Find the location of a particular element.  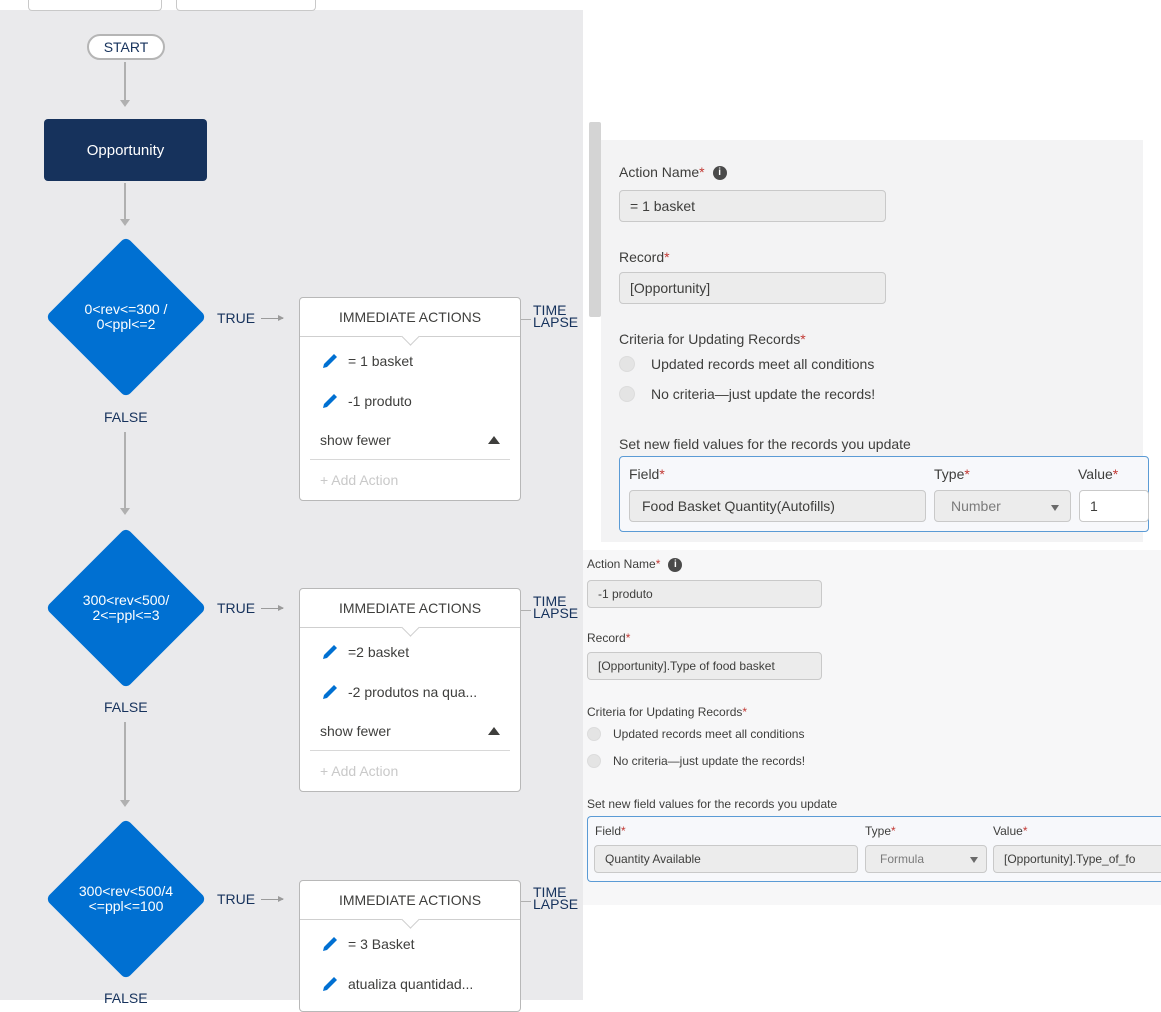

type-select: Formula is located at coordinates (926, 859).